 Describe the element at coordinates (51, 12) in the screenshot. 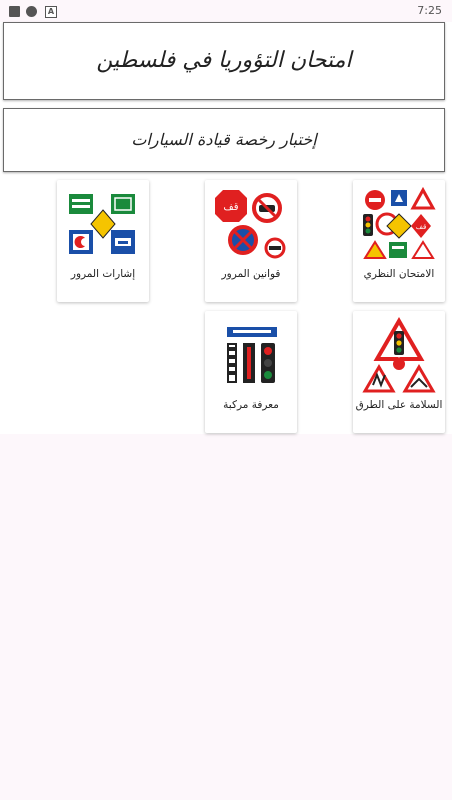

I see `notification-a-icon: A` at that location.